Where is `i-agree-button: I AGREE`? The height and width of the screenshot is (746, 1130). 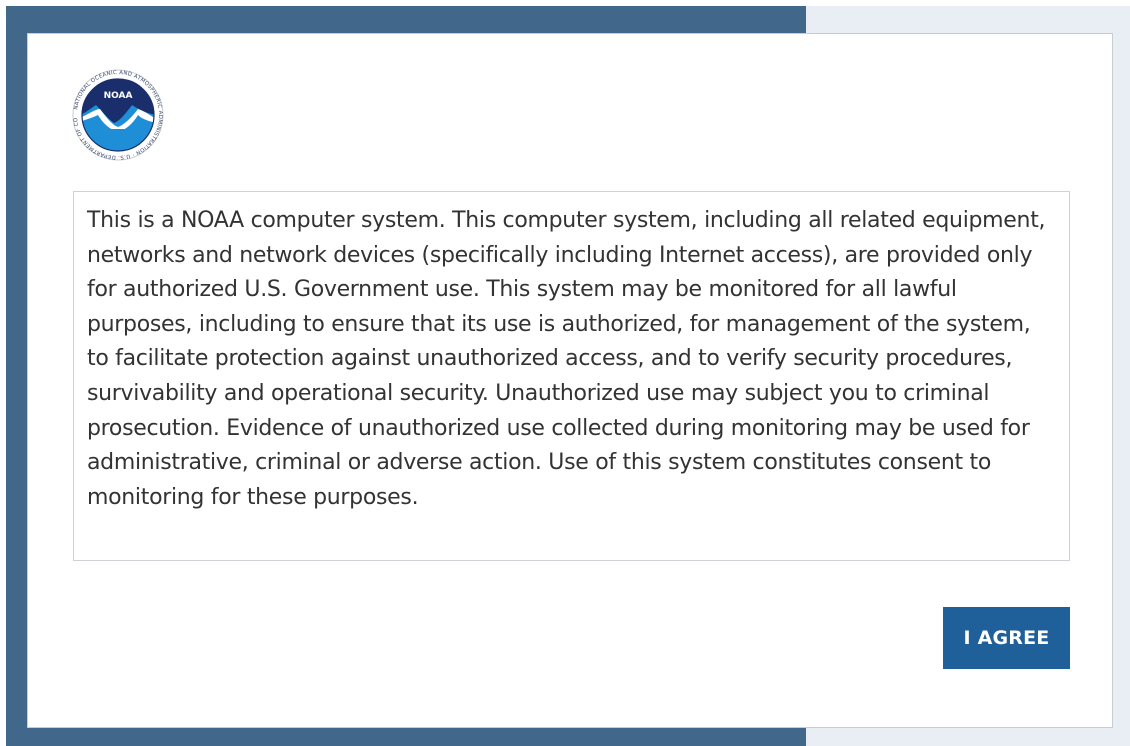 i-agree-button: I AGREE is located at coordinates (1006, 638).